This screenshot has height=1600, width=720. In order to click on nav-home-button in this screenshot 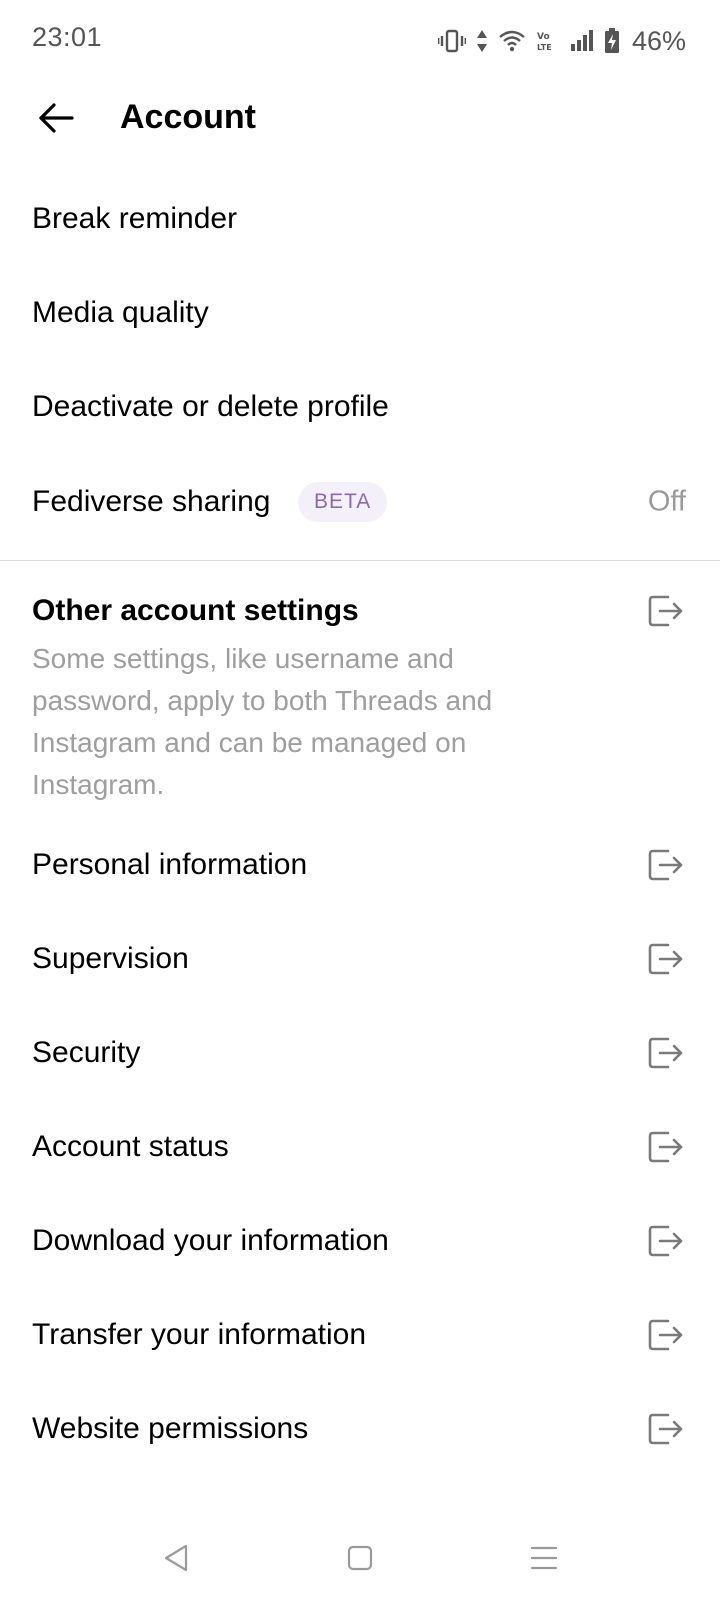, I will do `click(360, 1560)`.